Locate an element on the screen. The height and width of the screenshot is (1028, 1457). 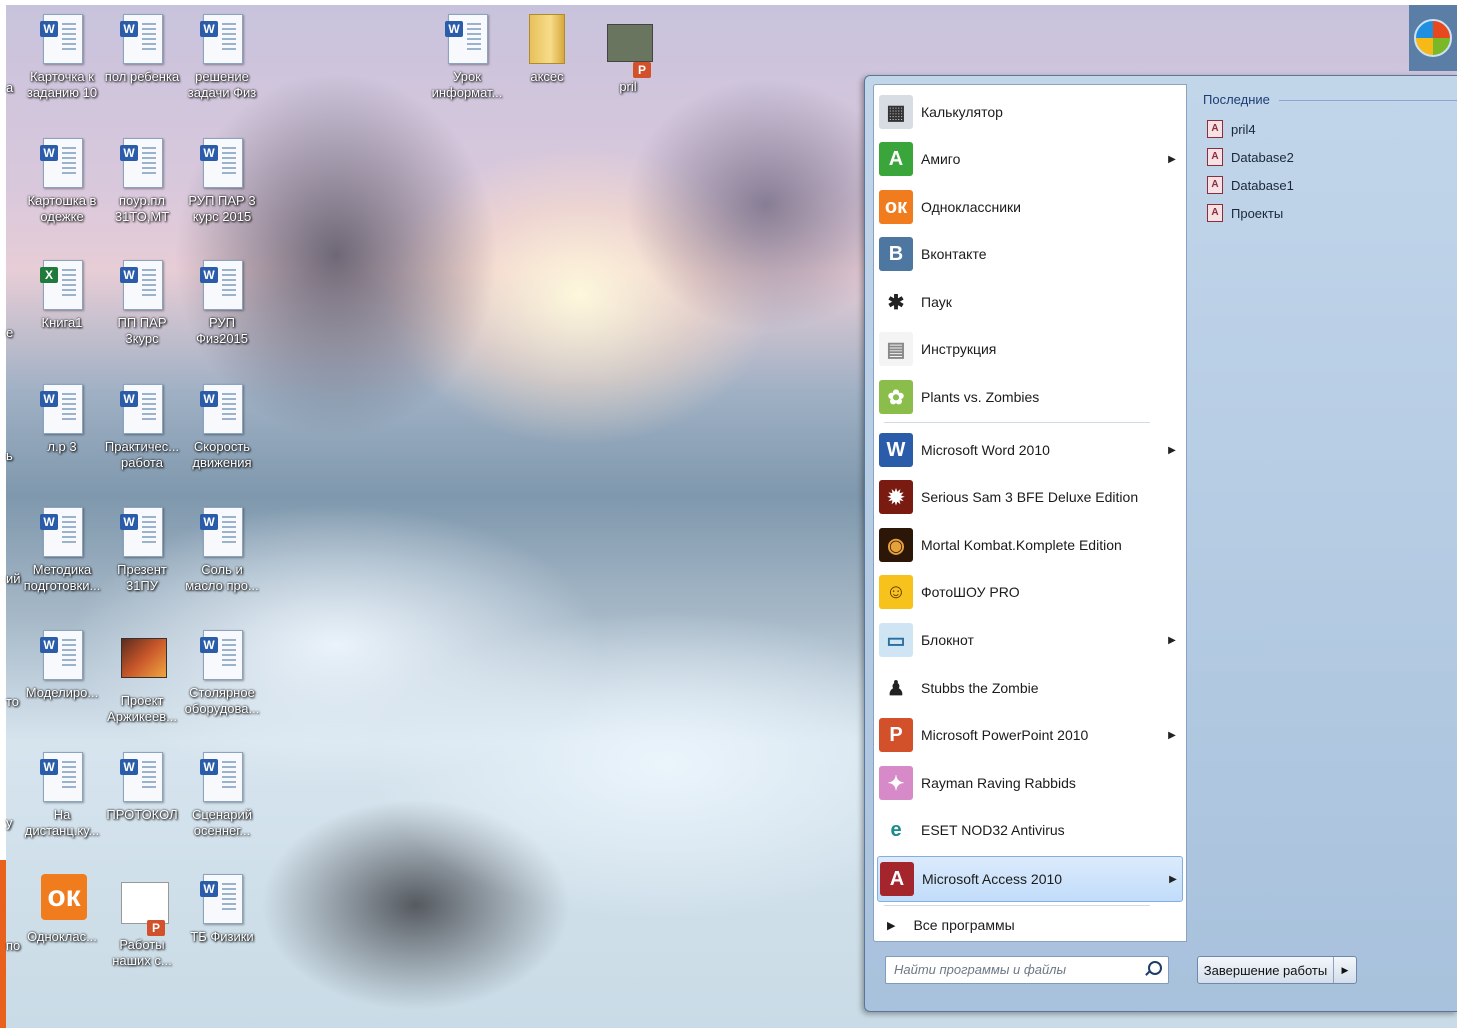
desktop-icon: Wл.р 3 is located at coordinates (62, 419).